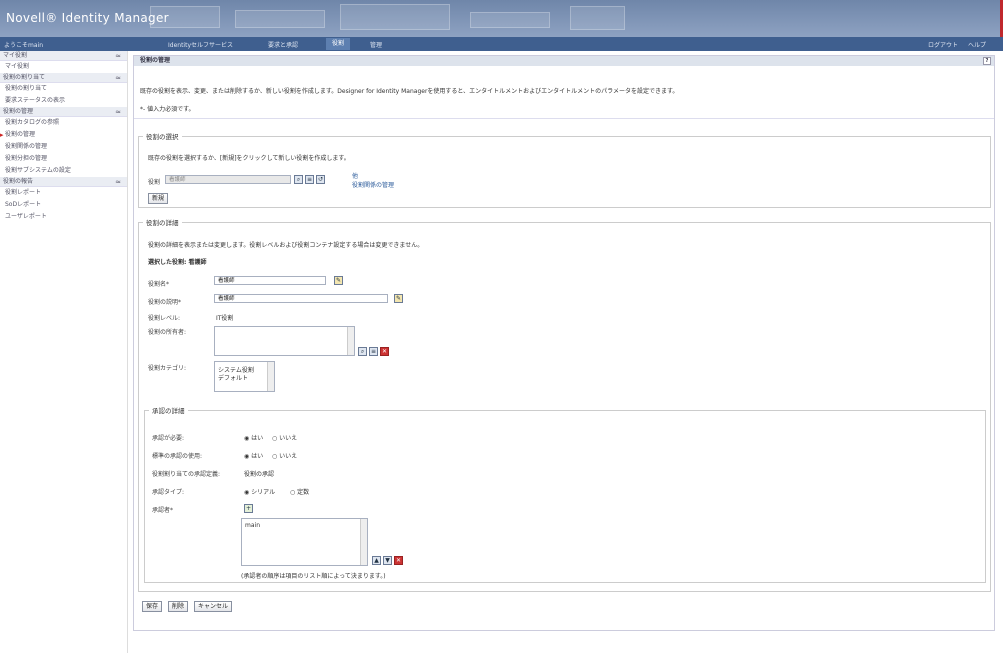 This screenshot has height=653, width=1003. What do you see at coordinates (87, 18) in the screenshot?
I see `app-title: Novell® Identity Manager` at bounding box center [87, 18].